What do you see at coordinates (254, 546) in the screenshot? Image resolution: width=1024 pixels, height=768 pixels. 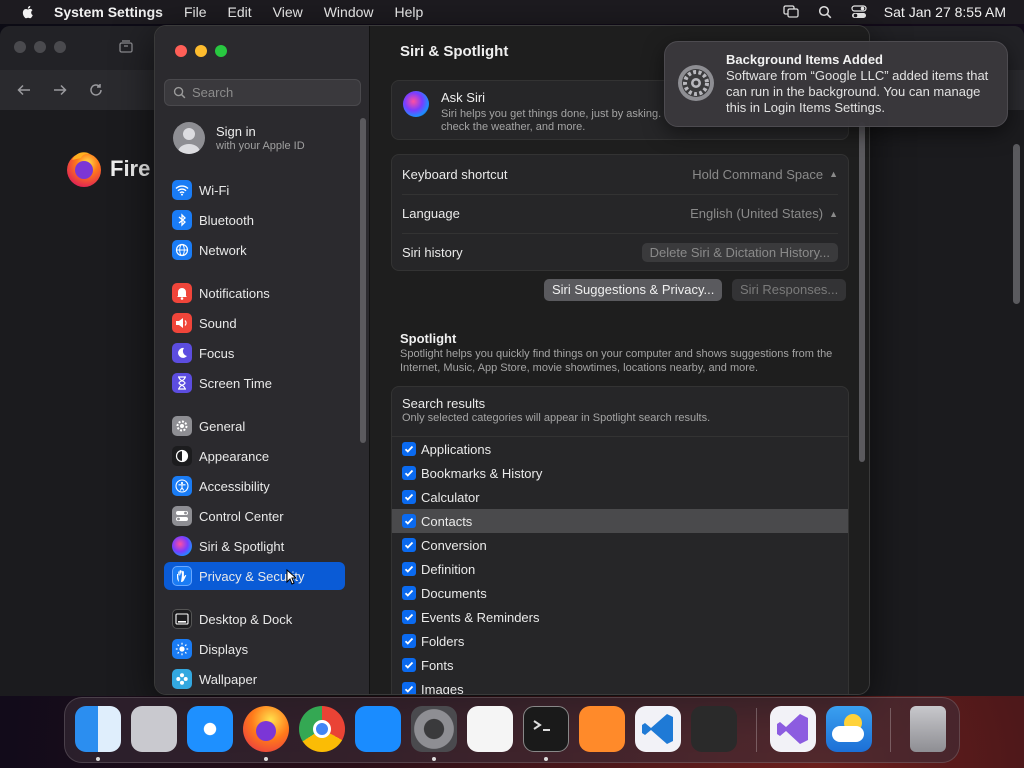 I see `sidebar-item-siri-spotlight: Siri & Spotlight` at bounding box center [254, 546].